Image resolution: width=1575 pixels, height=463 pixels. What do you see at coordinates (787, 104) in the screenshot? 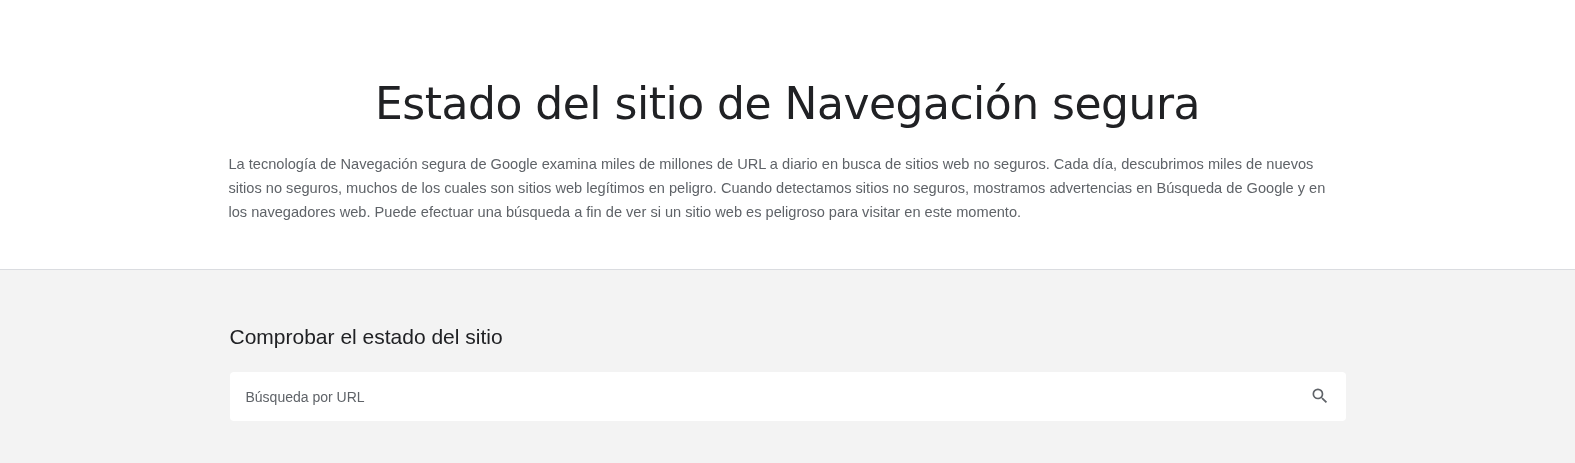
I see `page-title: Estado del sitio de Navegación segura` at bounding box center [787, 104].